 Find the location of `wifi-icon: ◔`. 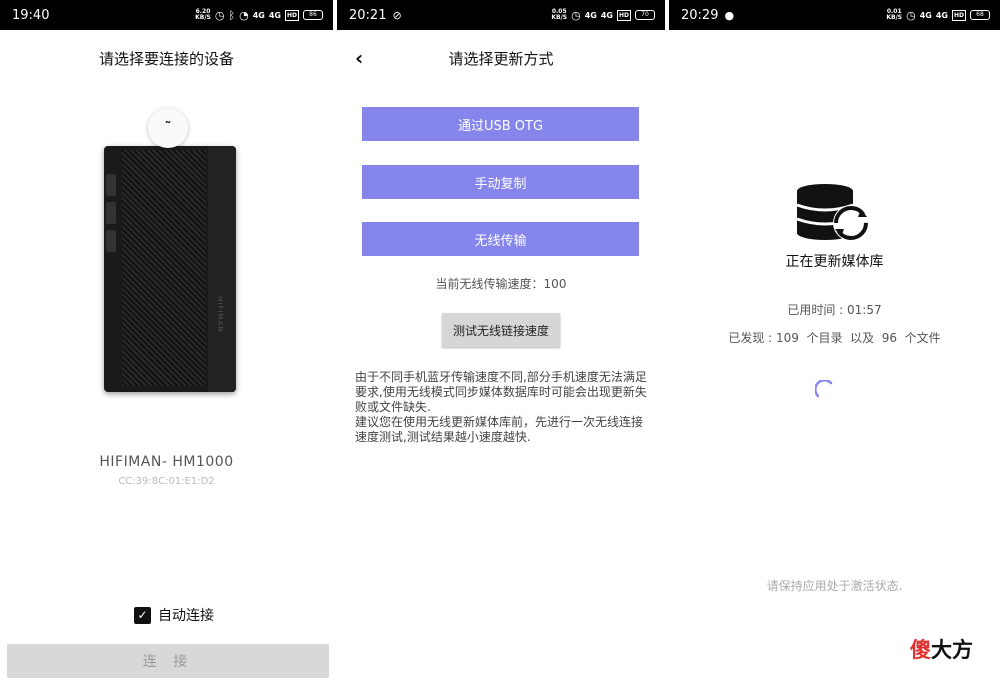

wifi-icon: ◔ is located at coordinates (244, 15).